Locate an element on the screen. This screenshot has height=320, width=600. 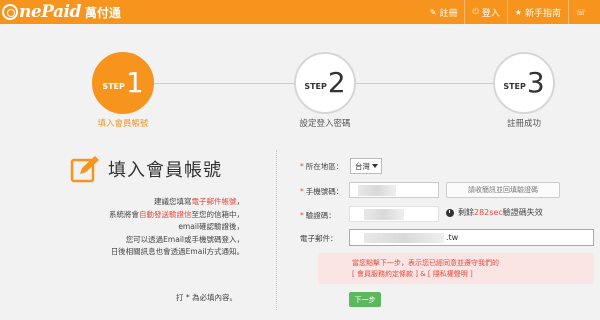
note-1b: 電子郵件帳號 is located at coordinates (214, 201).